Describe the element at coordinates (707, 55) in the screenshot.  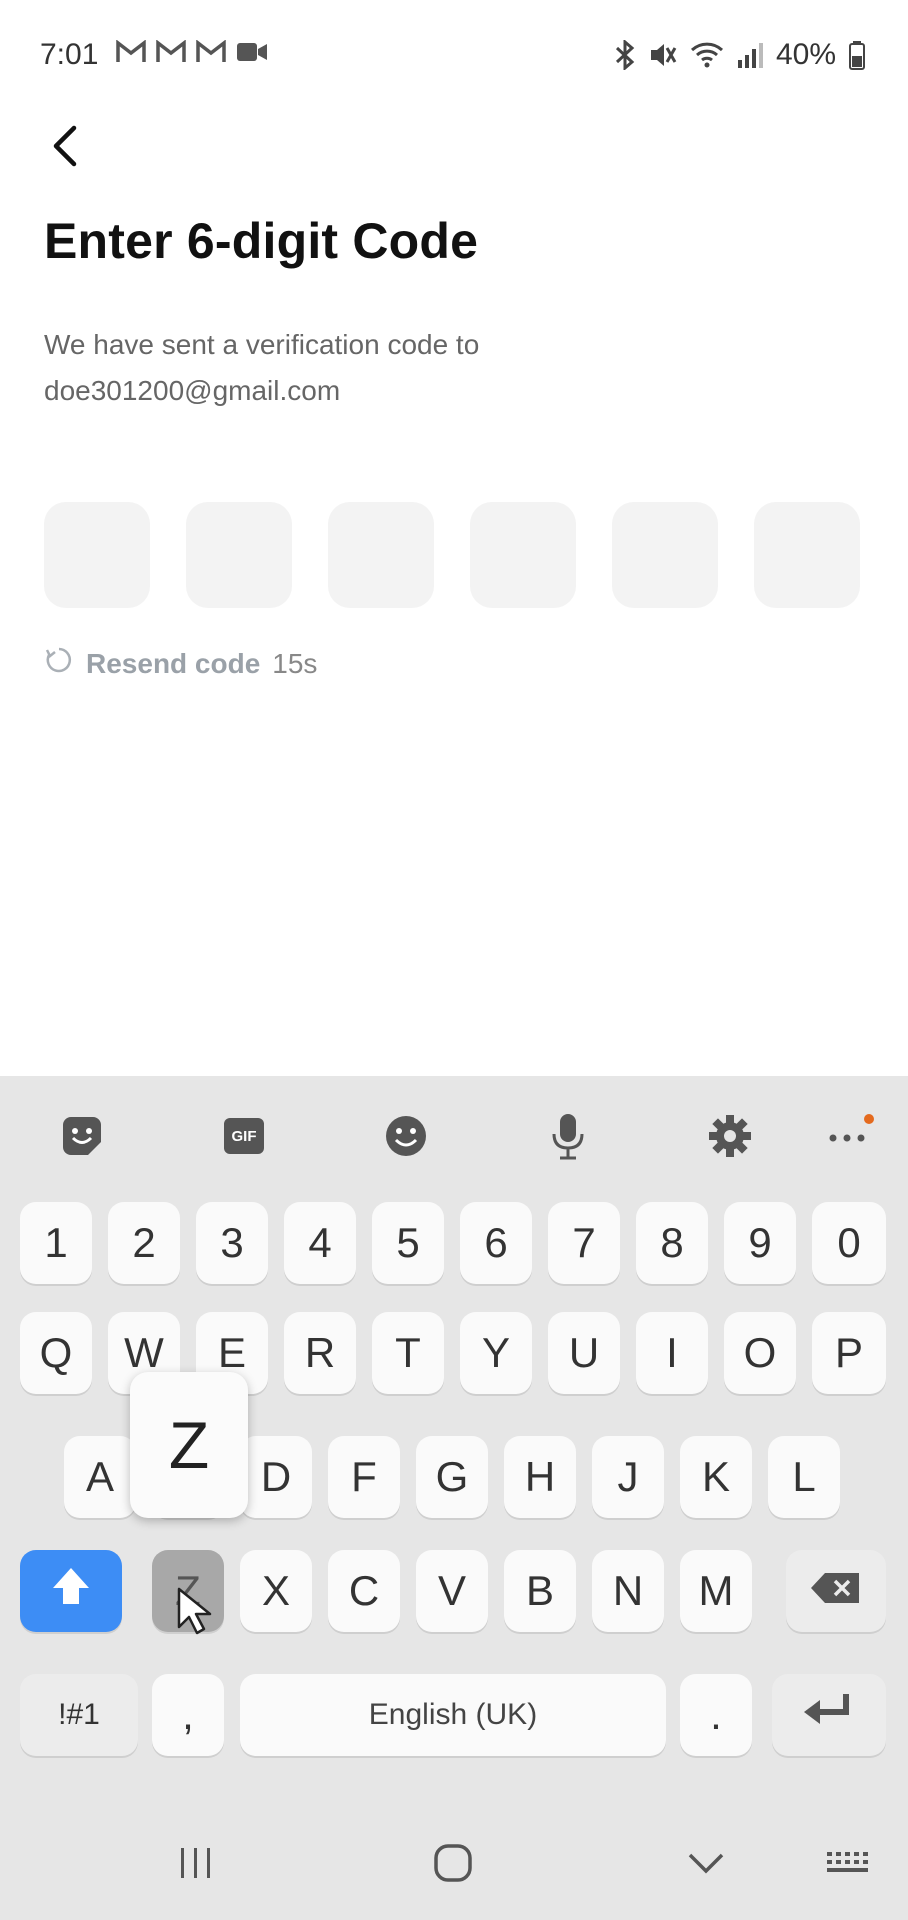
I see `wifi-icon` at that location.